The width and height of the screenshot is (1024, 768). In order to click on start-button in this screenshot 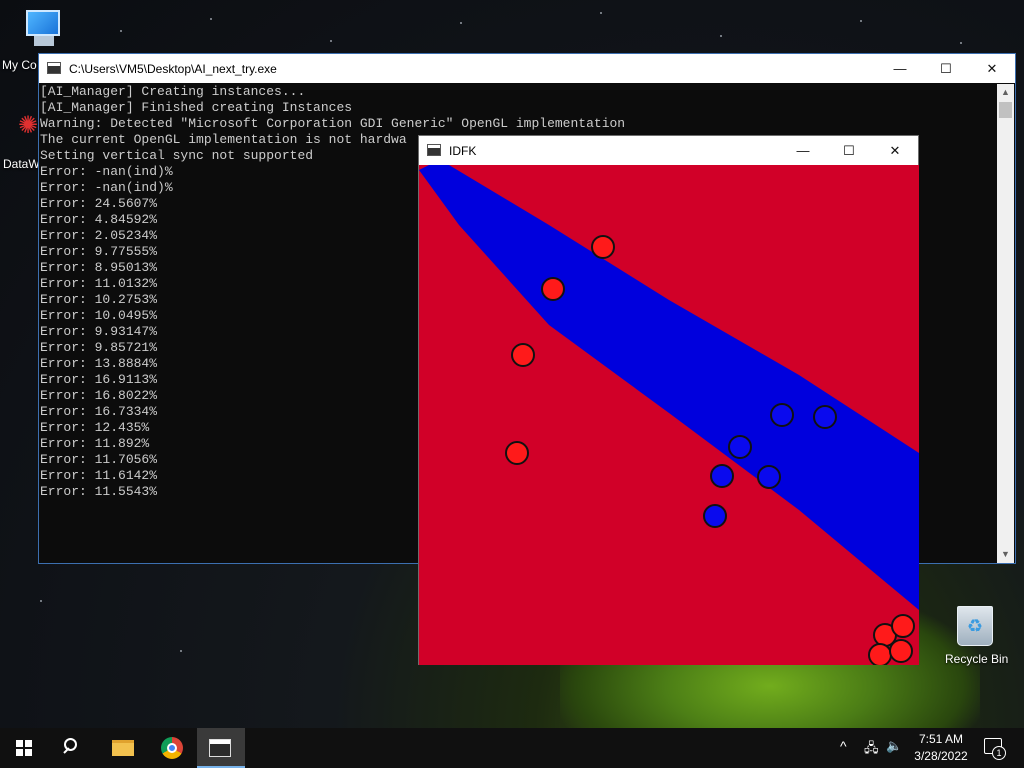, I will do `click(24, 748)`.